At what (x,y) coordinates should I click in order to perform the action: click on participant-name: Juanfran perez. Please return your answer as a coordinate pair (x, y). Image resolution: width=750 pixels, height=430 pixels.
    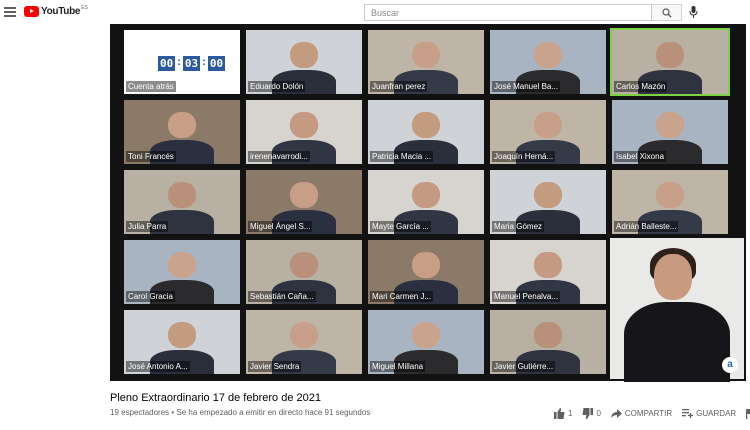
    Looking at the image, I should click on (399, 86).